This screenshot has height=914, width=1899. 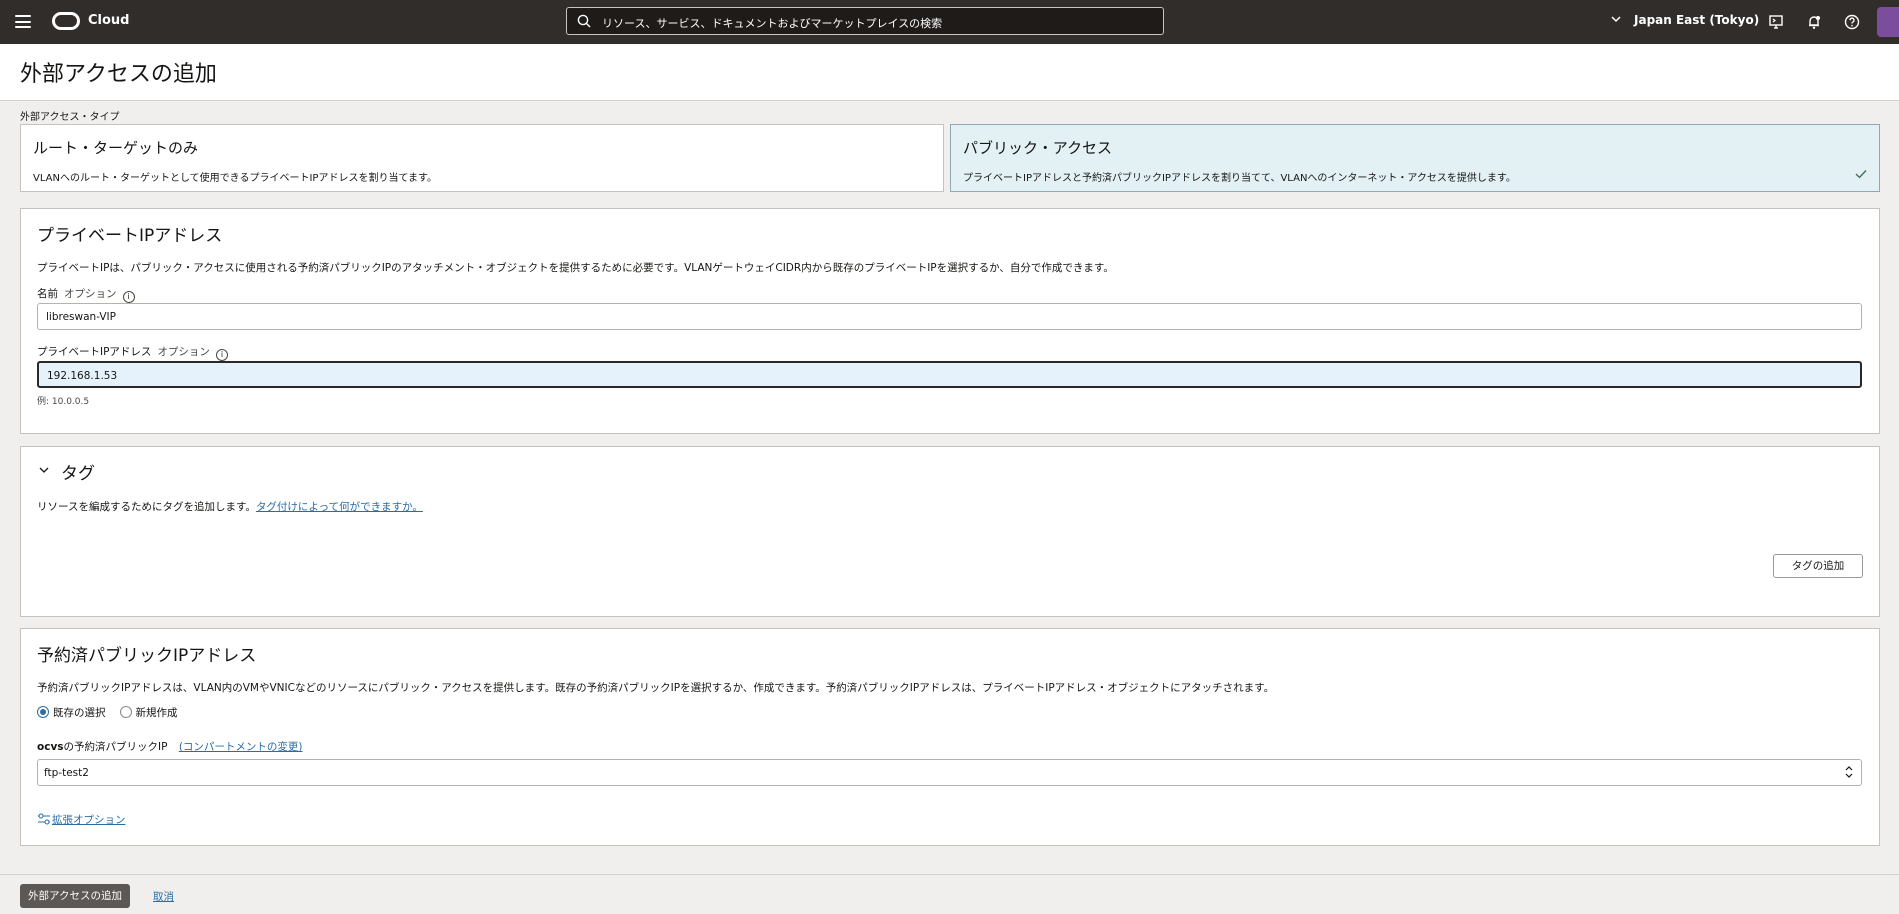 I want to click on private-ip-label: プライベートIPアドレス オプション i, so click(x=132, y=352).